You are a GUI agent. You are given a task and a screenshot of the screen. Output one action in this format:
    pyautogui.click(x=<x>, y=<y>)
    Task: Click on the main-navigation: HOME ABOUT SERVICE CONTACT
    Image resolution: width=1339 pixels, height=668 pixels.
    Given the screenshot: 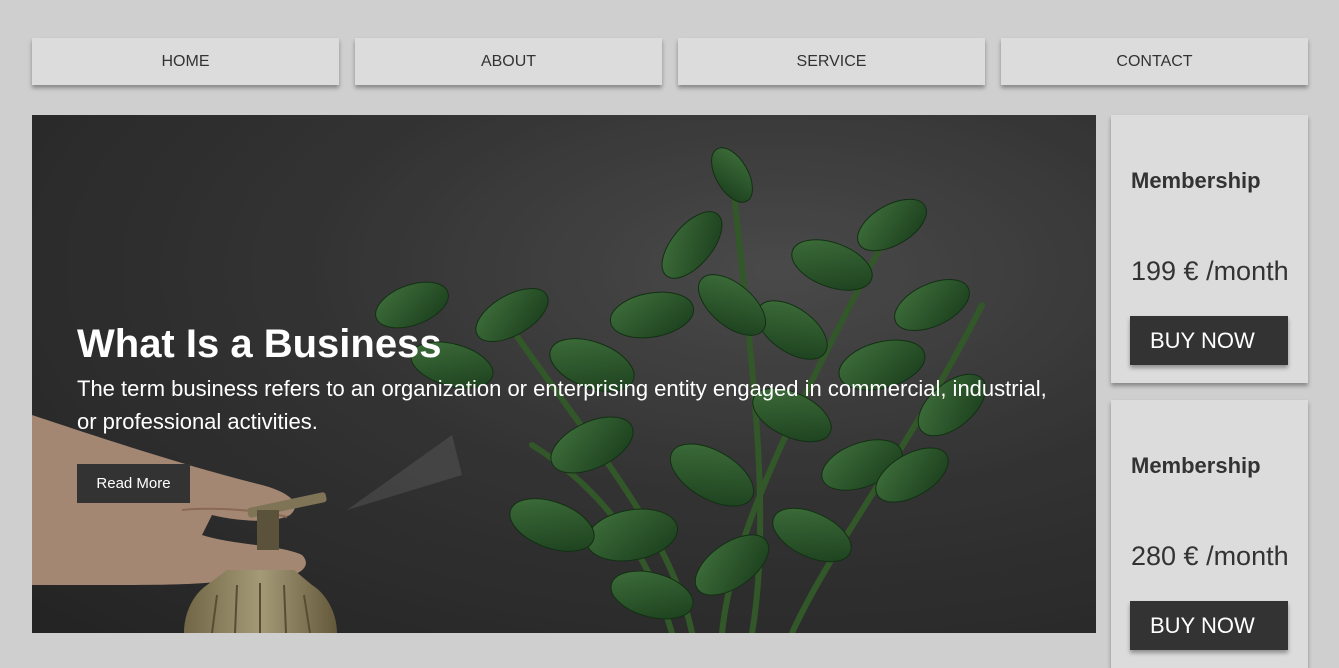 What is the action you would take?
    pyautogui.click(x=670, y=61)
    